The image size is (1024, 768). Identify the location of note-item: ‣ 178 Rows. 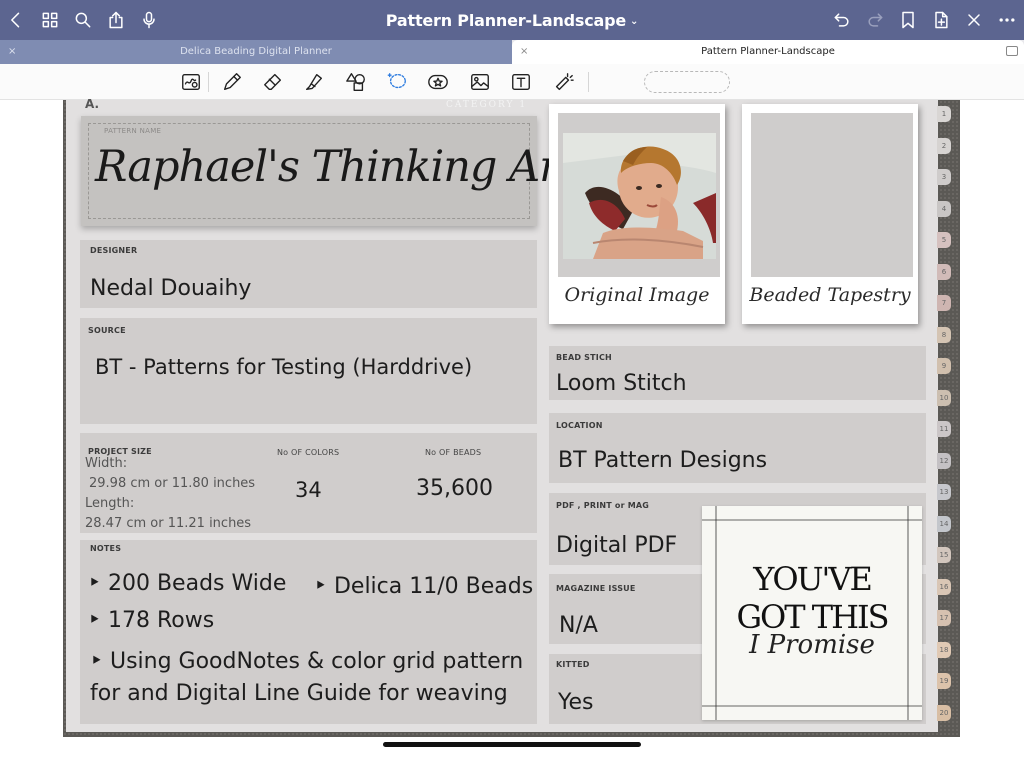
(151, 620).